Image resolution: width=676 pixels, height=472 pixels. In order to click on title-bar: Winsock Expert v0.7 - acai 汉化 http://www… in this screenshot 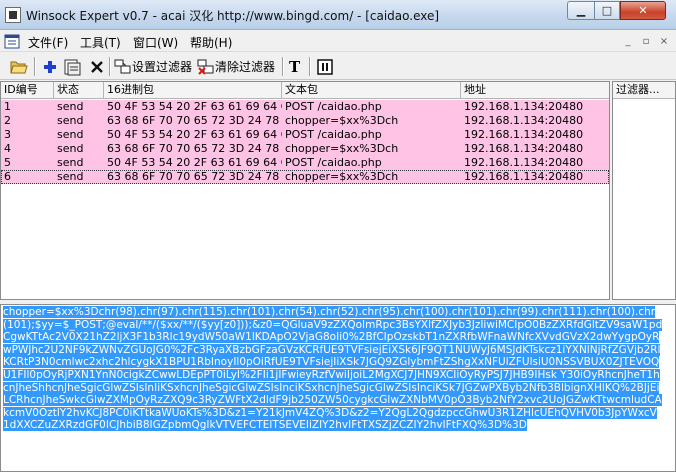, I will do `click(338, 15)`.